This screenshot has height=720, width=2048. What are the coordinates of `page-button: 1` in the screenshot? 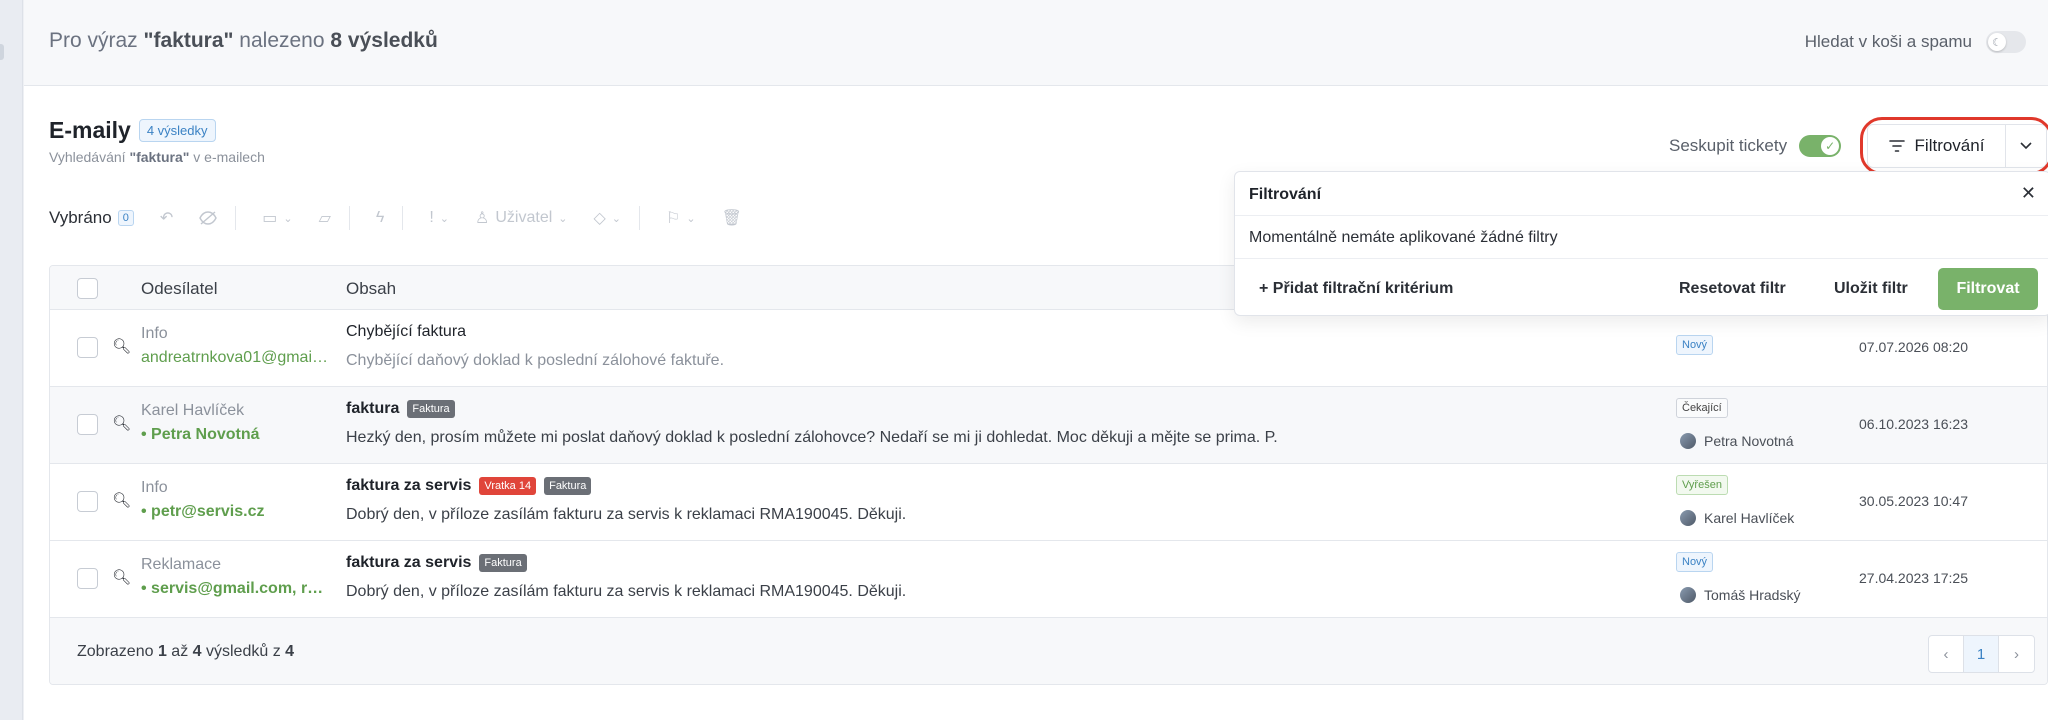 It's located at (1981, 654).